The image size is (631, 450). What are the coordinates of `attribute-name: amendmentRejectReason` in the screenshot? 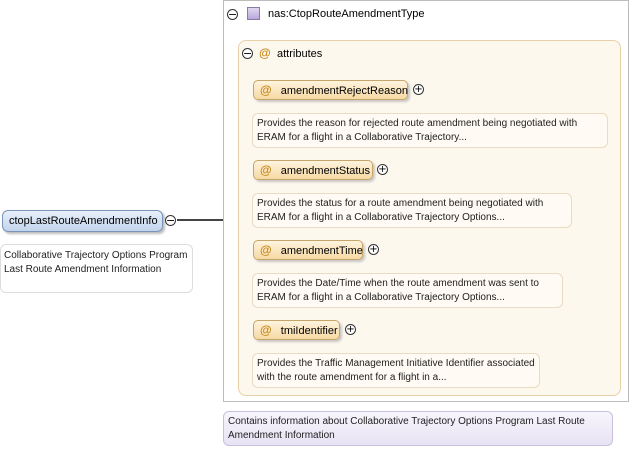 It's located at (344, 91).